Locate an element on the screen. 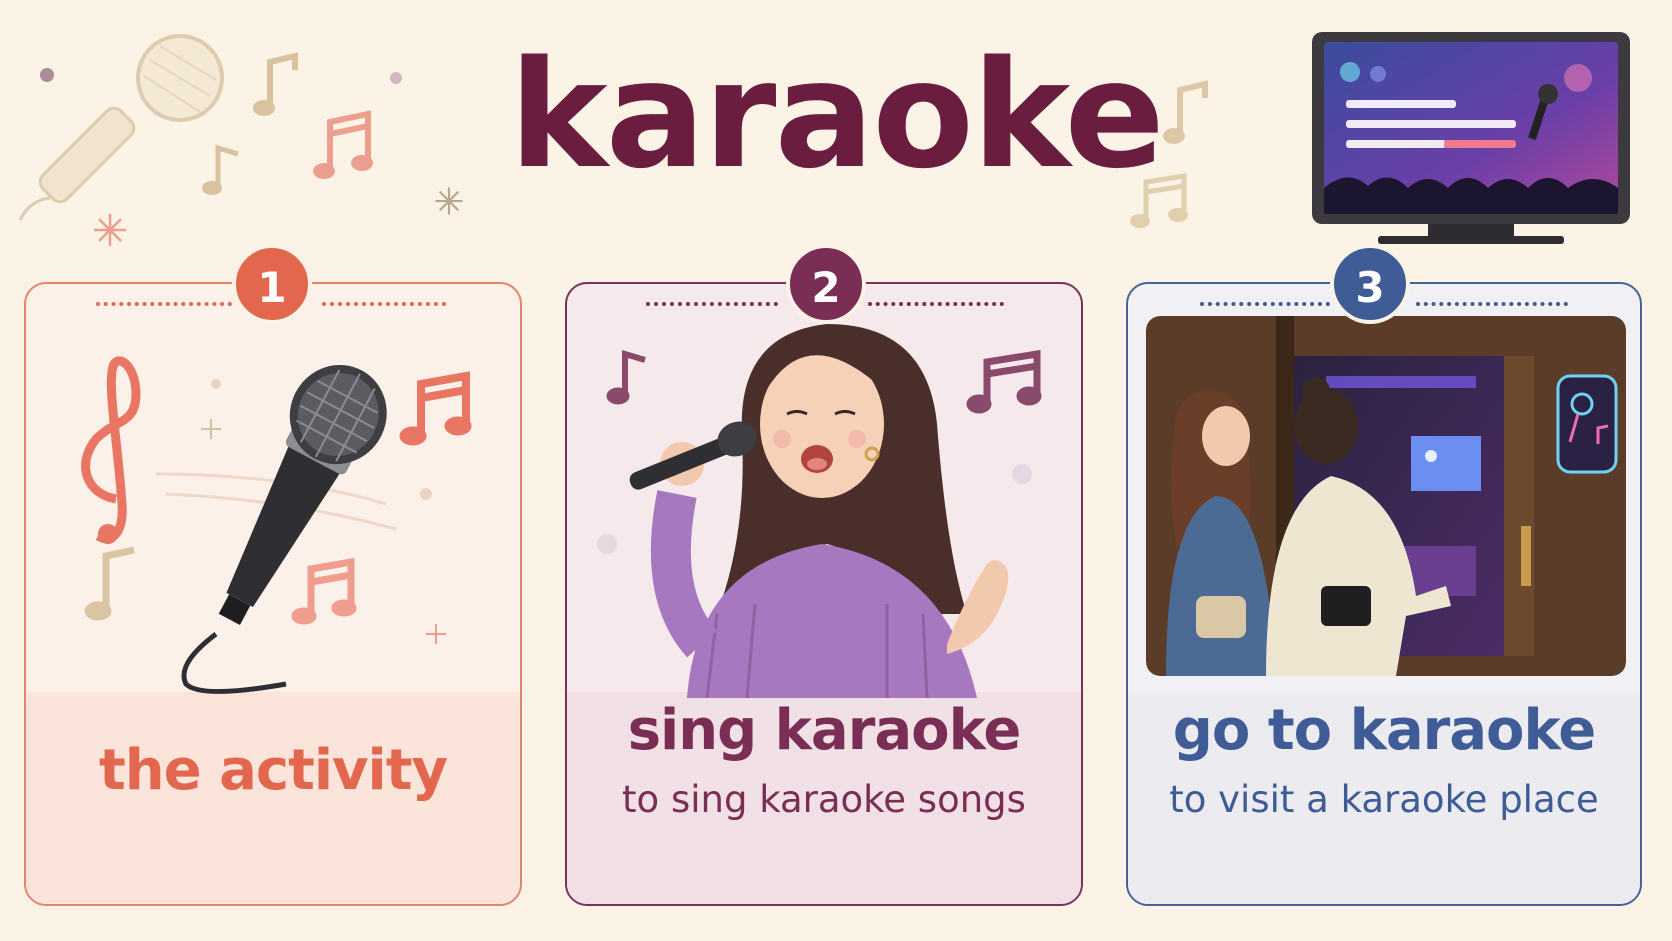 This screenshot has width=1672, height=941. card-label: sing karaoke is located at coordinates (824, 730).